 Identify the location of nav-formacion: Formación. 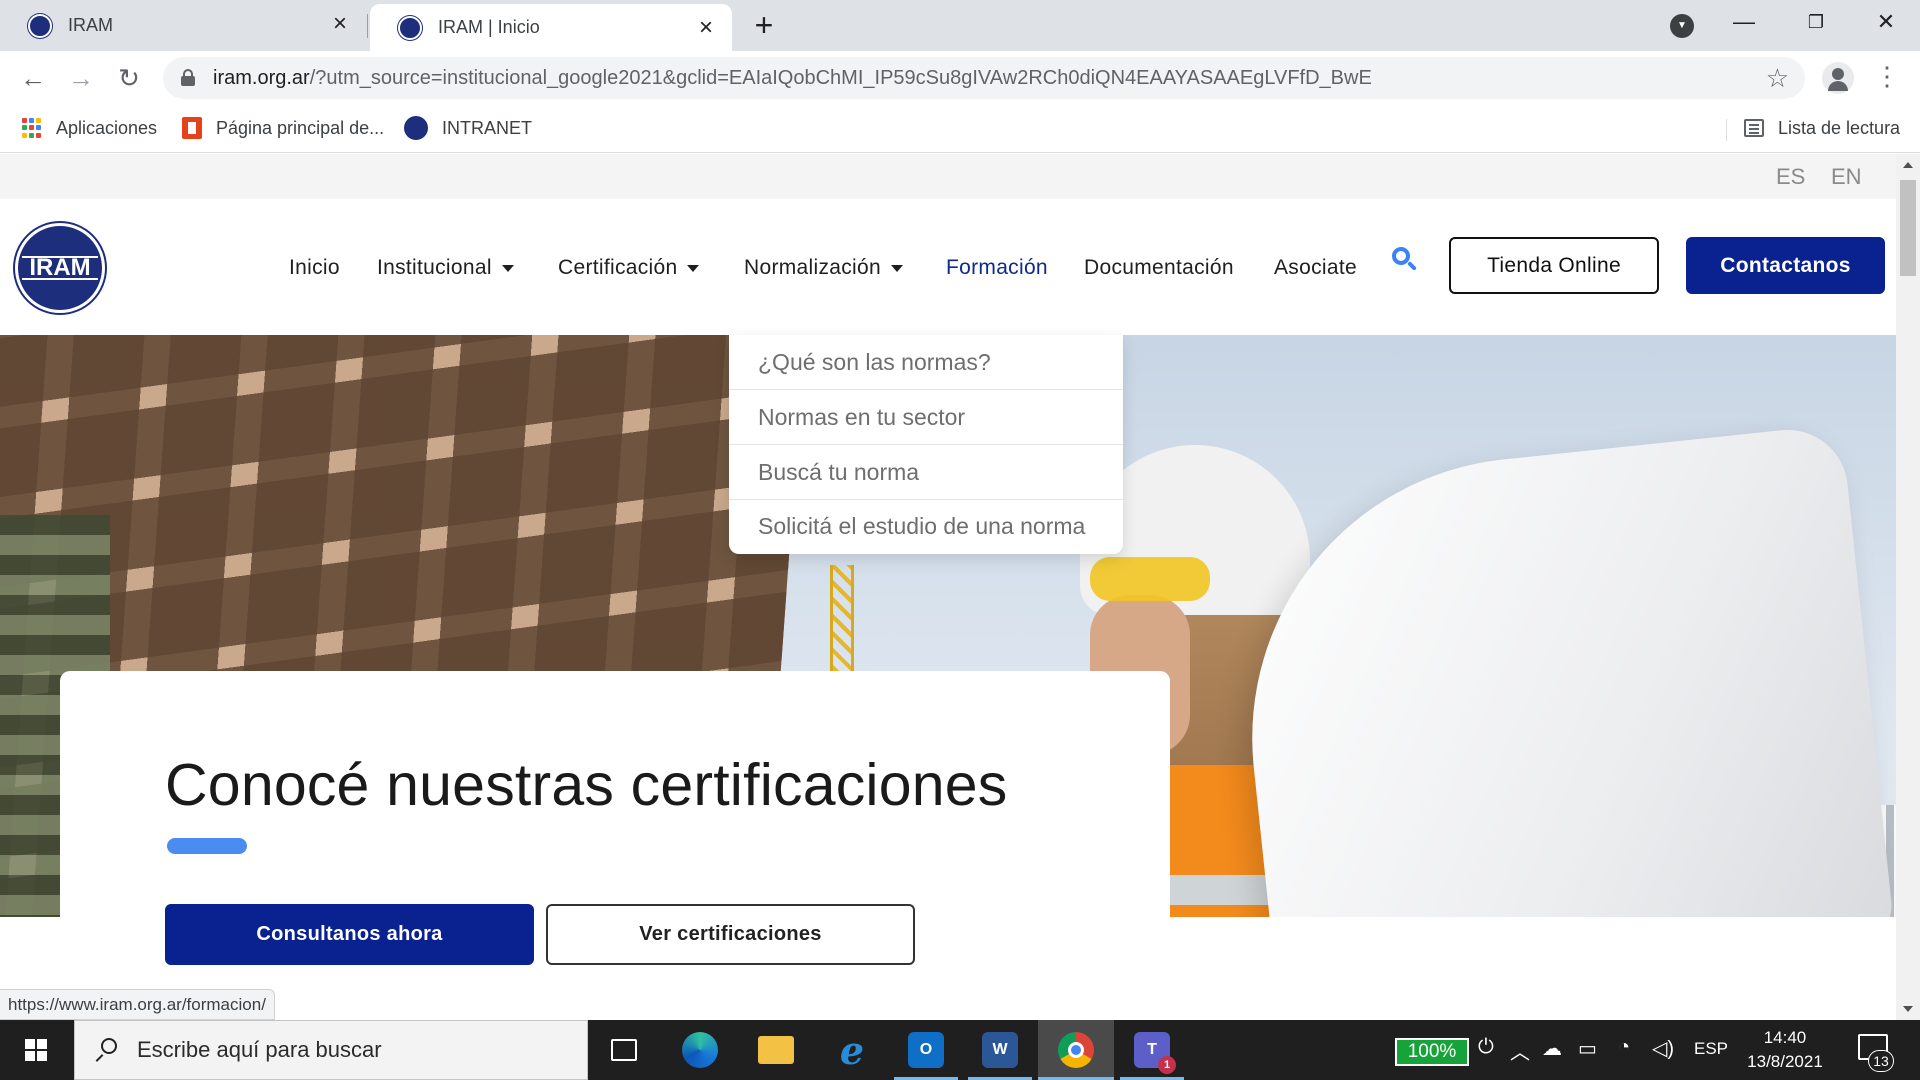
(997, 268).